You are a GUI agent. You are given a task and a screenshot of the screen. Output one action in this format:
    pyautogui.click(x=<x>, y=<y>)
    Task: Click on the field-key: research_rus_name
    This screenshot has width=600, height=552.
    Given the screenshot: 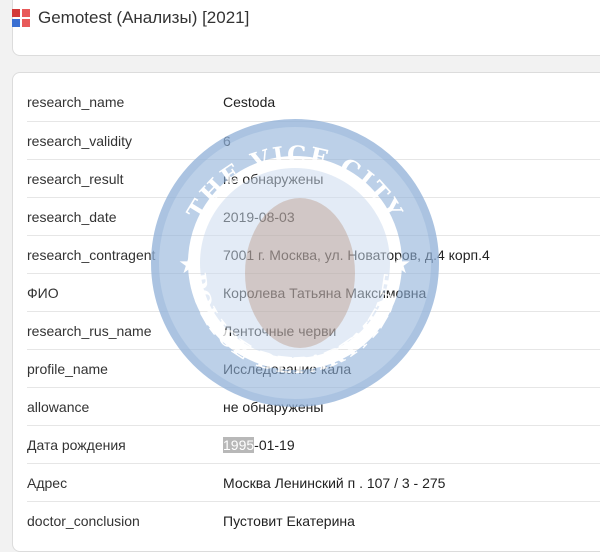 What is the action you would take?
    pyautogui.click(x=89, y=330)
    